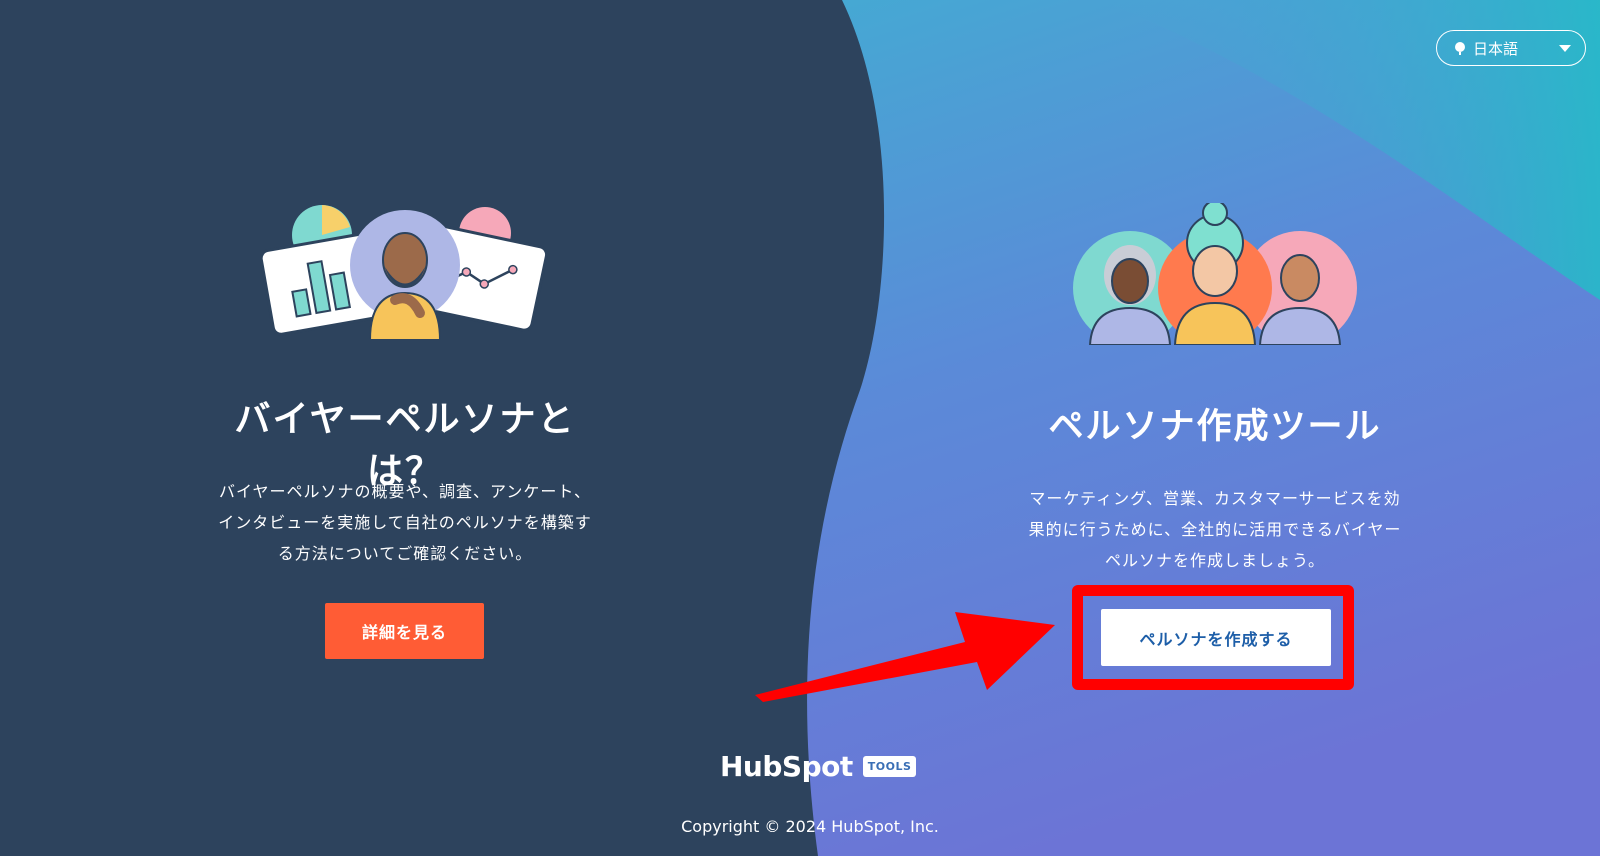  Describe the element at coordinates (1496, 48) in the screenshot. I see `language-value: 日本語` at that location.